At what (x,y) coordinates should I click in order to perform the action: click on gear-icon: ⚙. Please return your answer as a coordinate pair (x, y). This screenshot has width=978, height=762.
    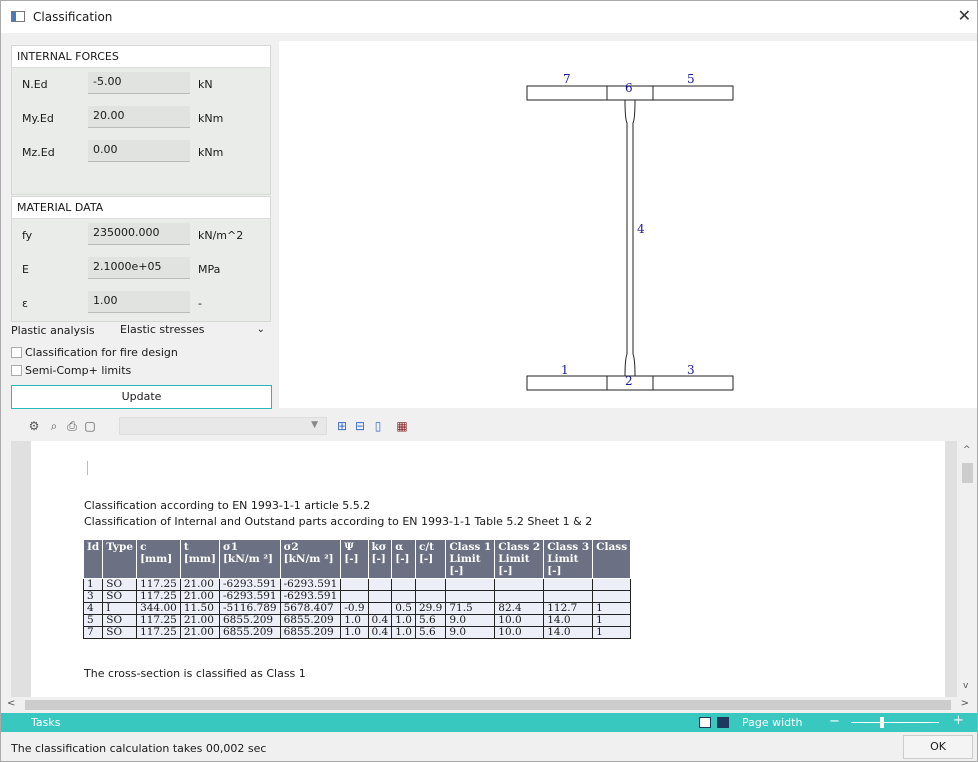
    Looking at the image, I should click on (34, 426).